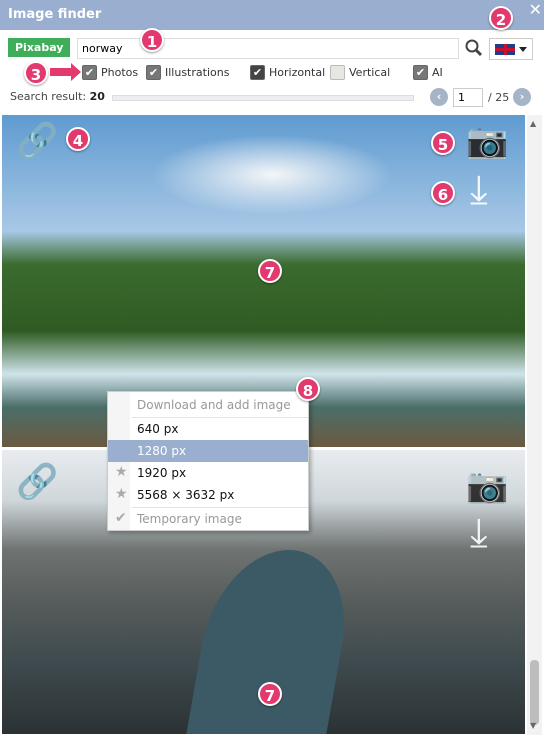  What do you see at coordinates (287, 72) in the screenshot?
I see `filter-horizontal: ✔ Horizontal` at bounding box center [287, 72].